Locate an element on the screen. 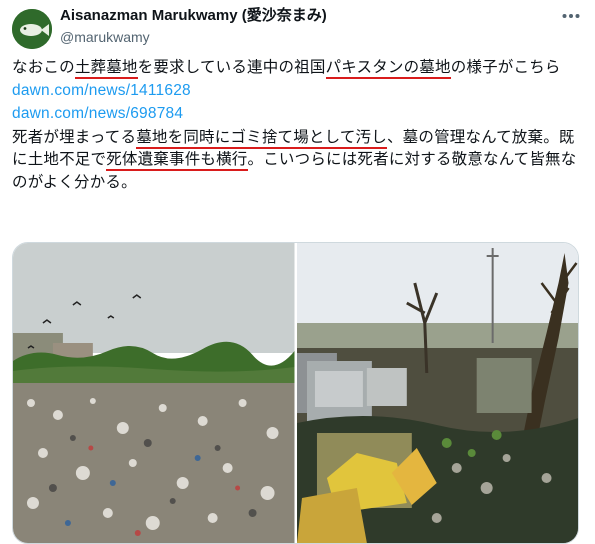 The width and height of the screenshot is (595, 544). more-options-icon is located at coordinates (571, 16).